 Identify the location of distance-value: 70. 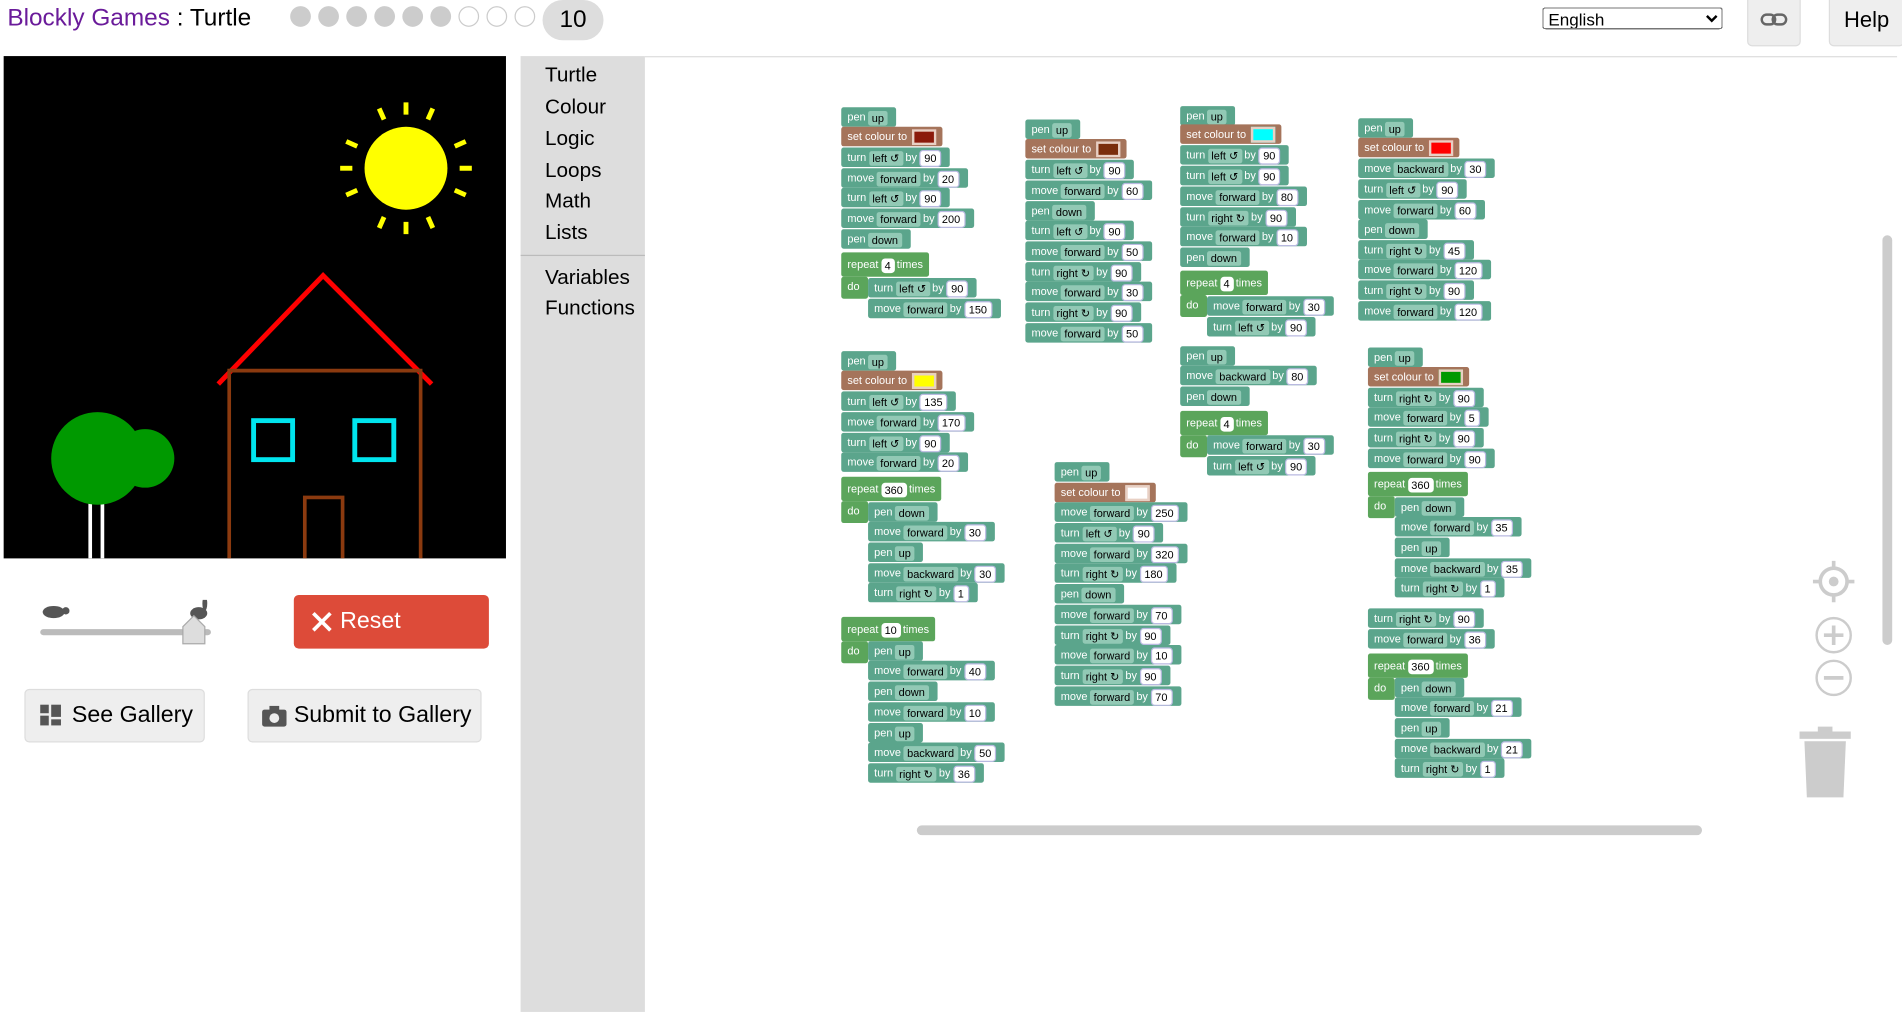
(1161, 615).